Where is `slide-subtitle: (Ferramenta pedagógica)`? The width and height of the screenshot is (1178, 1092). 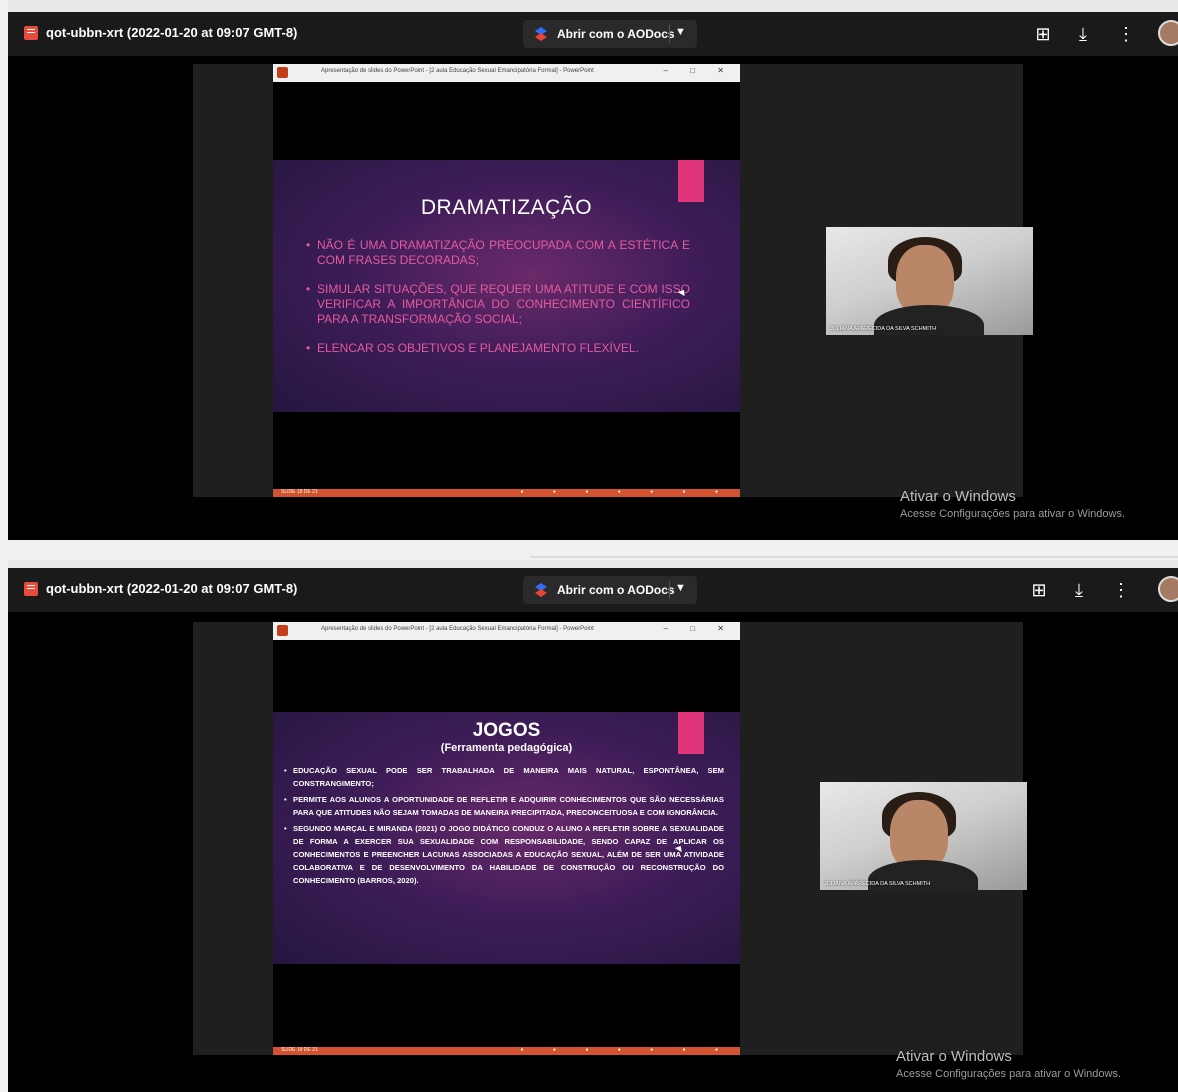 slide-subtitle: (Ferramenta pedagógica) is located at coordinates (506, 748).